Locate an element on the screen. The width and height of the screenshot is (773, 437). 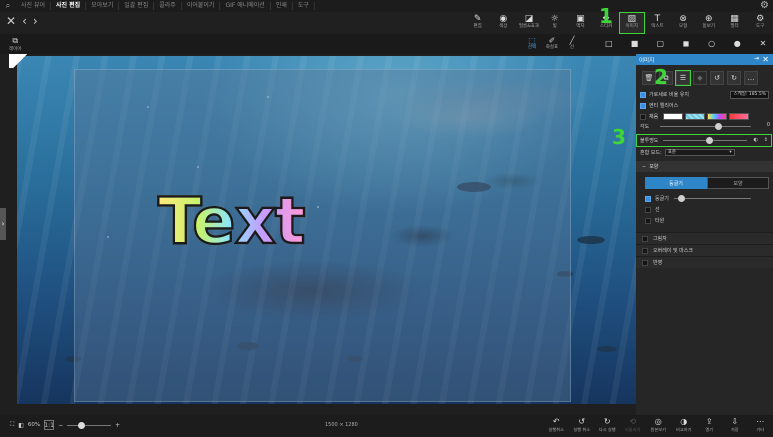
menu-item-7: 인쇄 is located at coordinates (282, 6).